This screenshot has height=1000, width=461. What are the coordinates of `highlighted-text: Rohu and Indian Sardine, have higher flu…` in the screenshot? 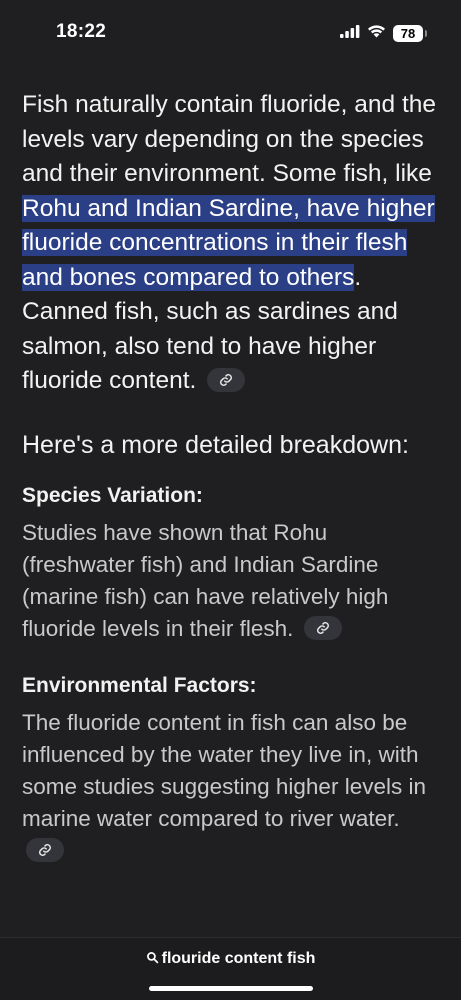 It's located at (228, 242).